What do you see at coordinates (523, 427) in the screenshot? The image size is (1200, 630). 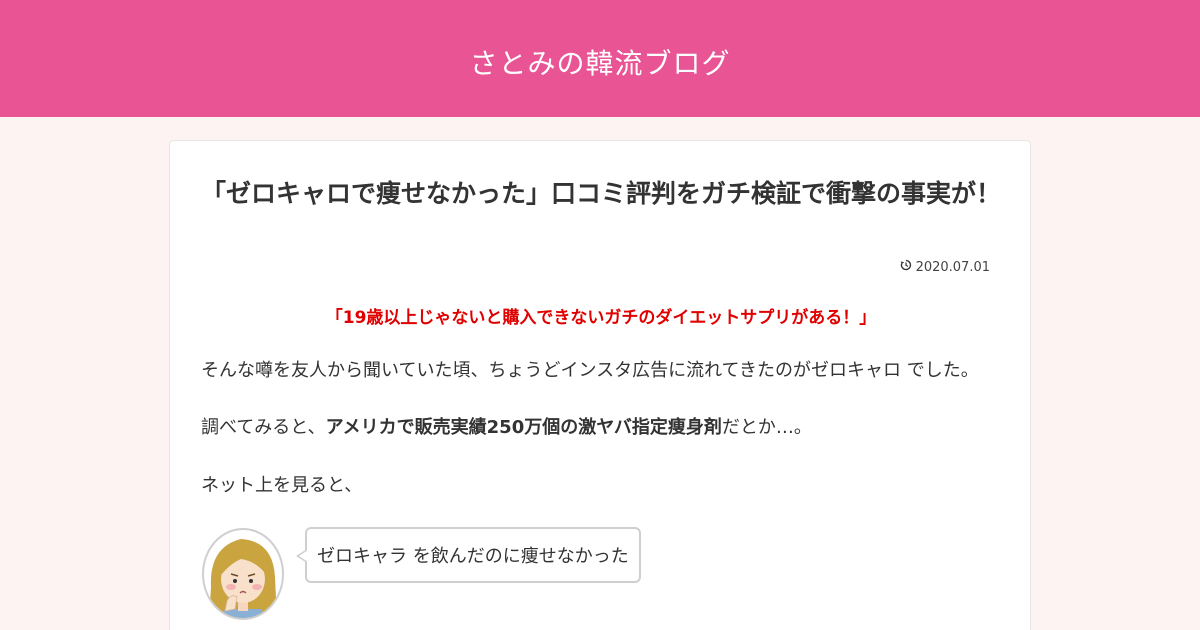 I see `paragraph-2-strong: アメリカで販売実績250万個の激ヤバ指定痩身剤` at bounding box center [523, 427].